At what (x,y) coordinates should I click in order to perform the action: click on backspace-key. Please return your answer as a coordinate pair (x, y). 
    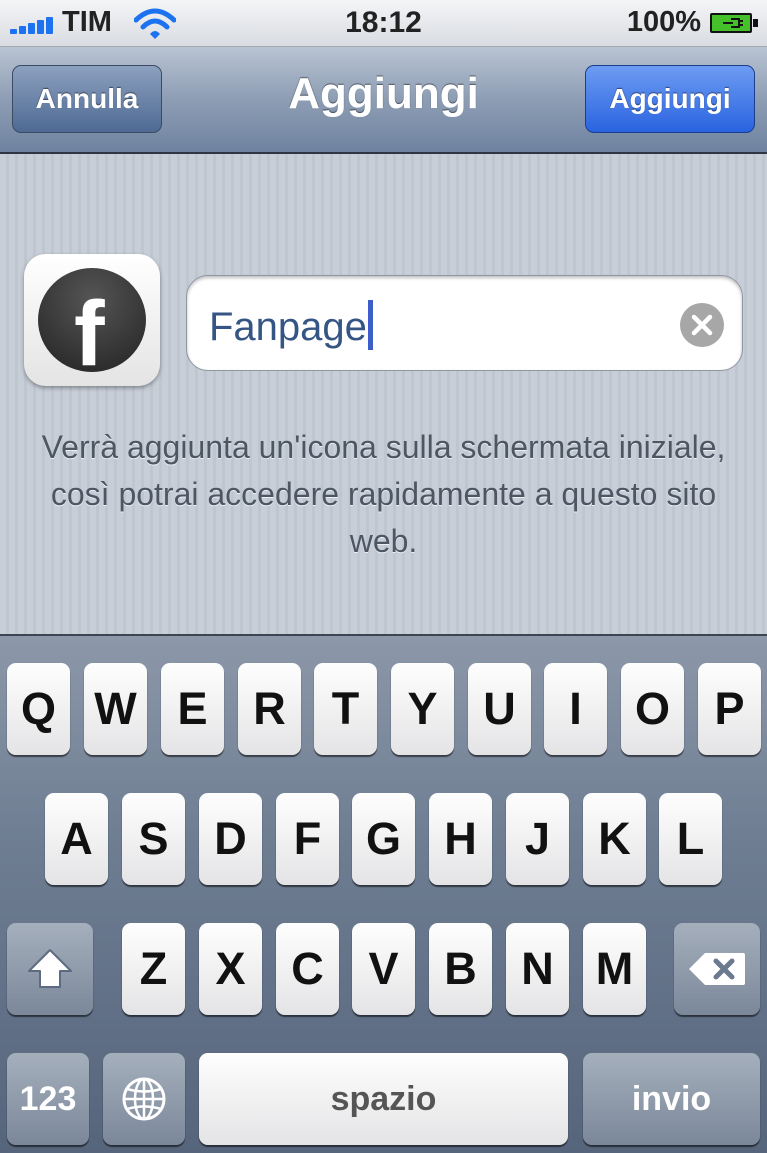
    Looking at the image, I should click on (717, 969).